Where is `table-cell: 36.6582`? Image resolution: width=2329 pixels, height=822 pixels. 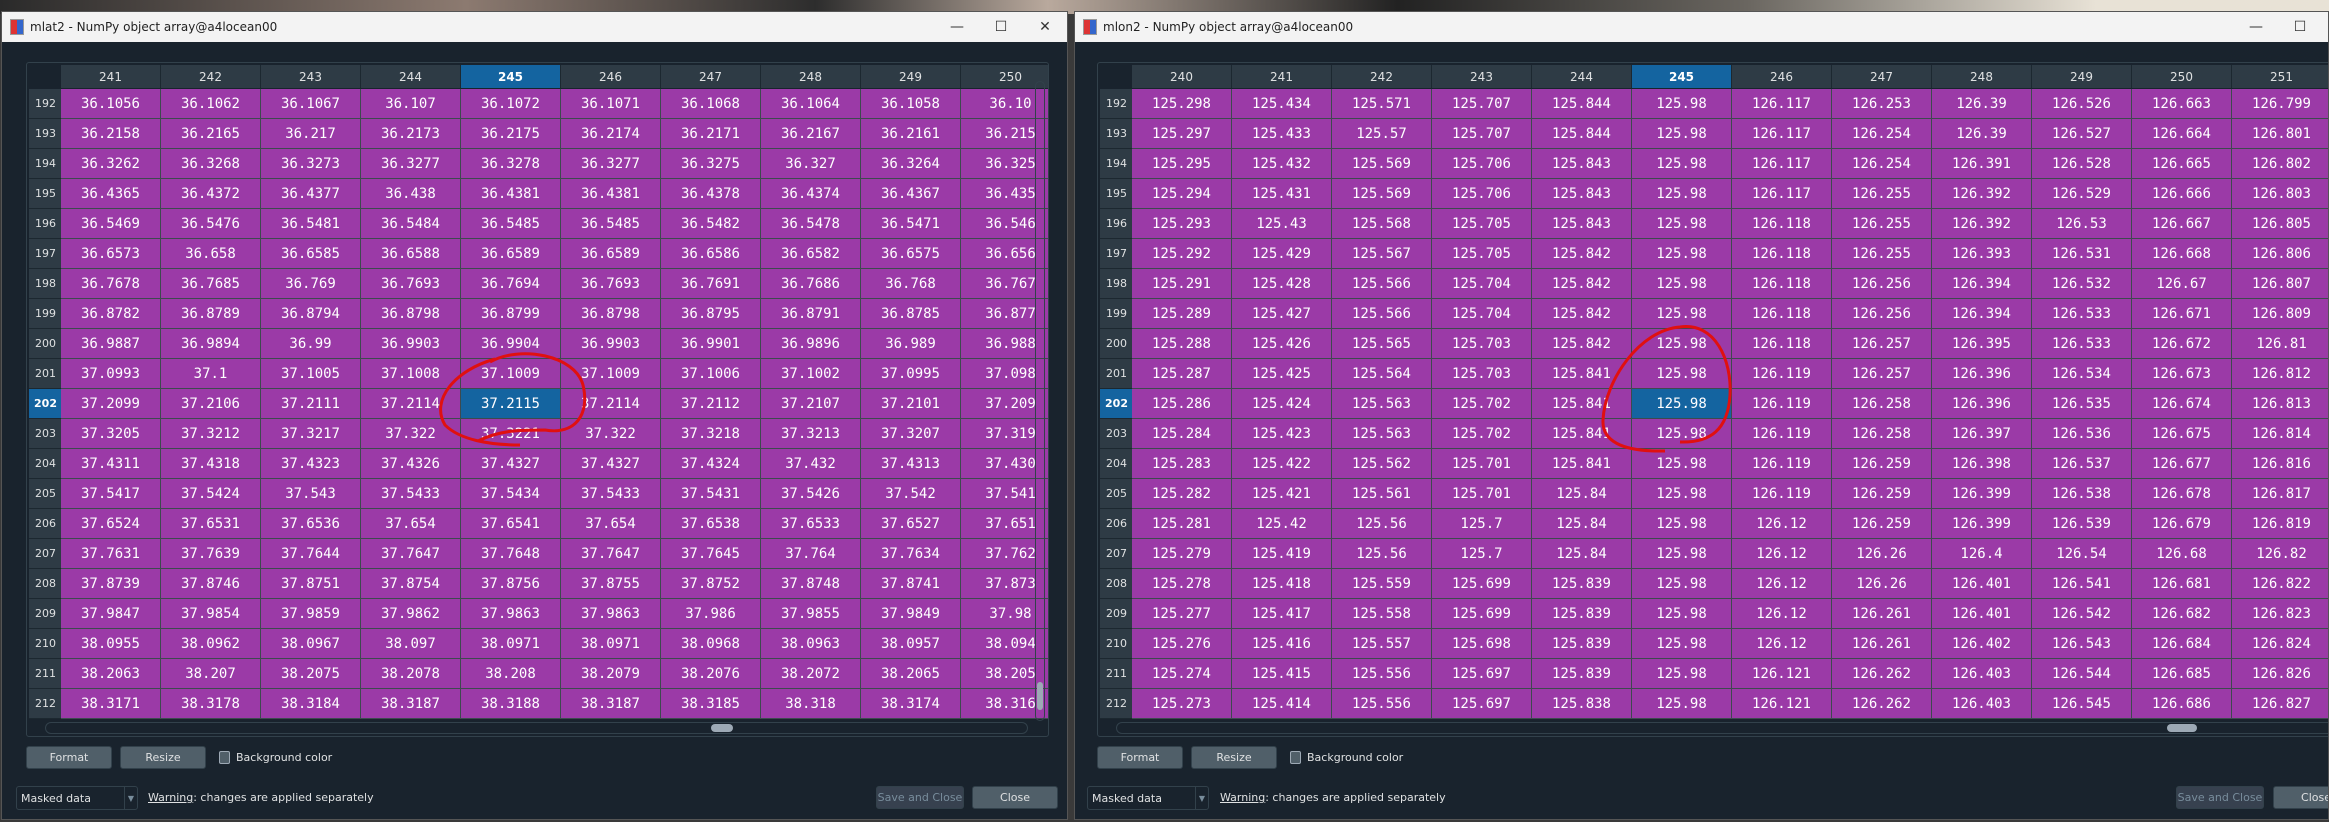
table-cell: 36.6582 is located at coordinates (811, 254).